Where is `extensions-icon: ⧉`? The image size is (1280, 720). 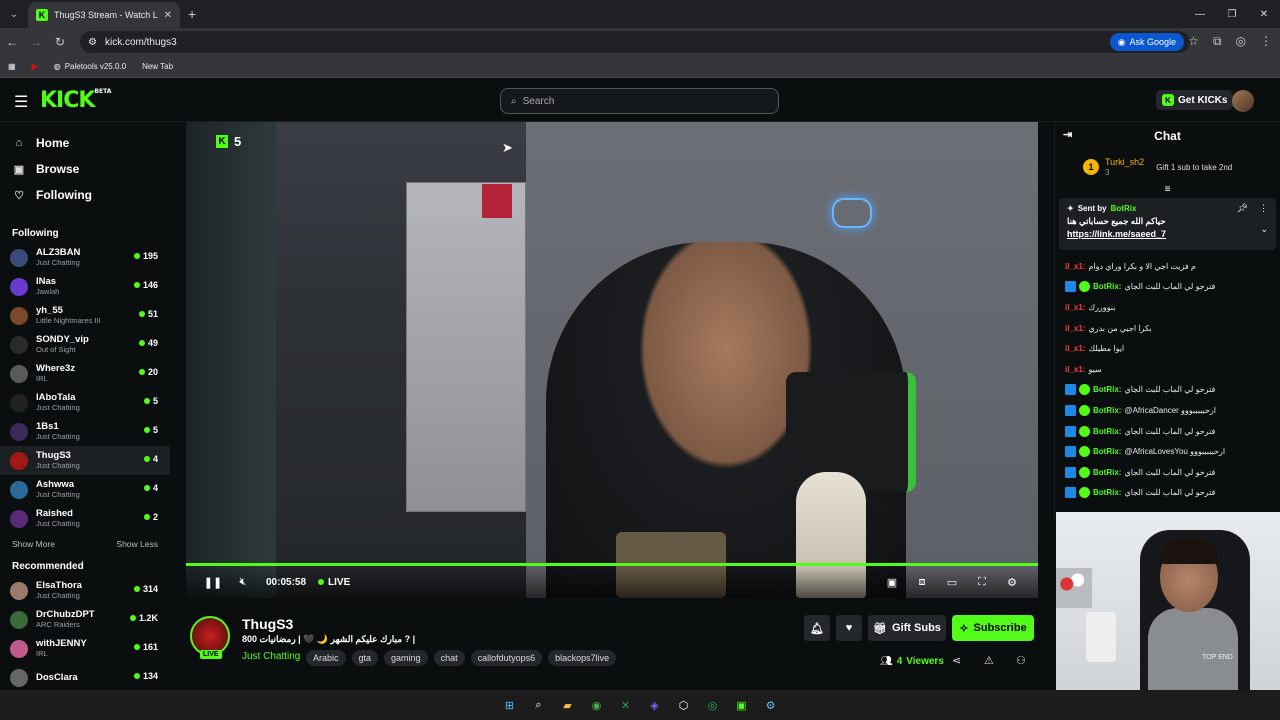 extensions-icon: ⧉ is located at coordinates (1217, 41).